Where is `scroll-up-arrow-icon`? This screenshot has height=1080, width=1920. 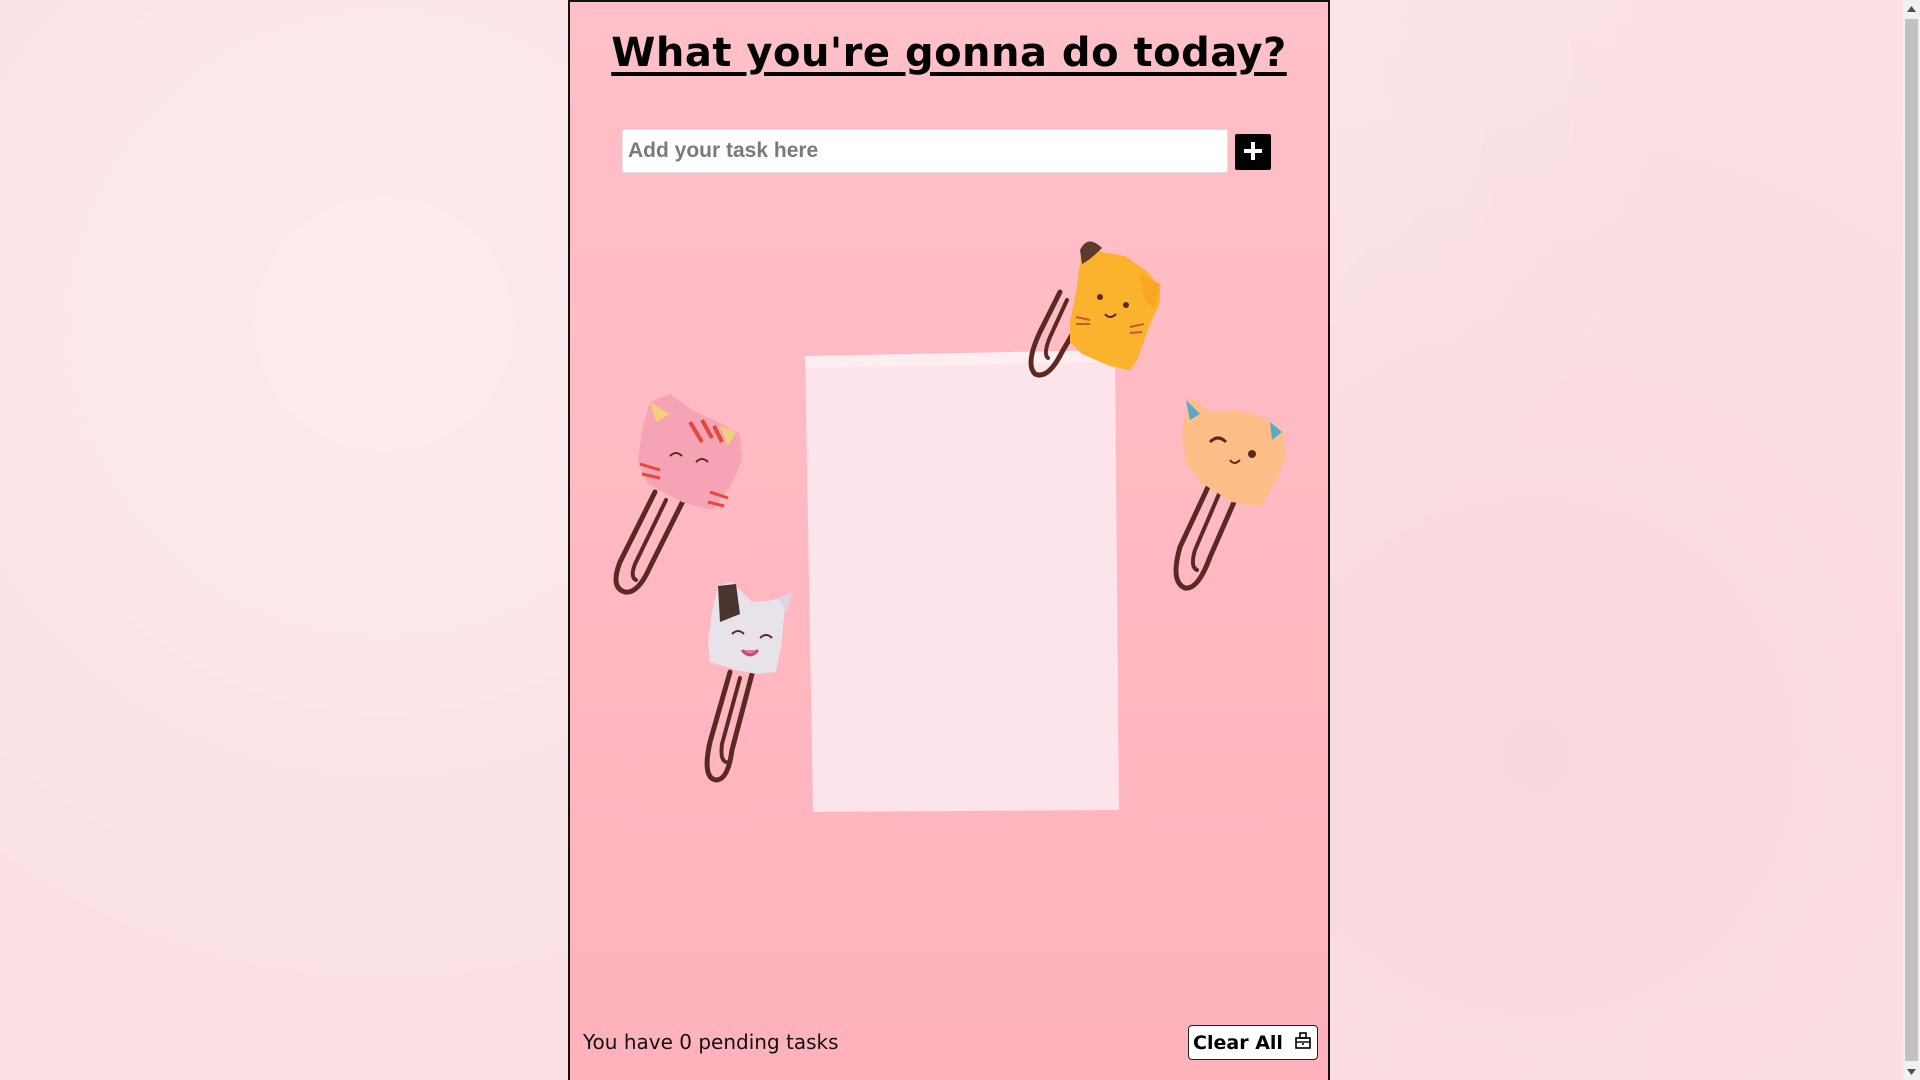
scroll-up-arrow-icon is located at coordinates (1911, 8).